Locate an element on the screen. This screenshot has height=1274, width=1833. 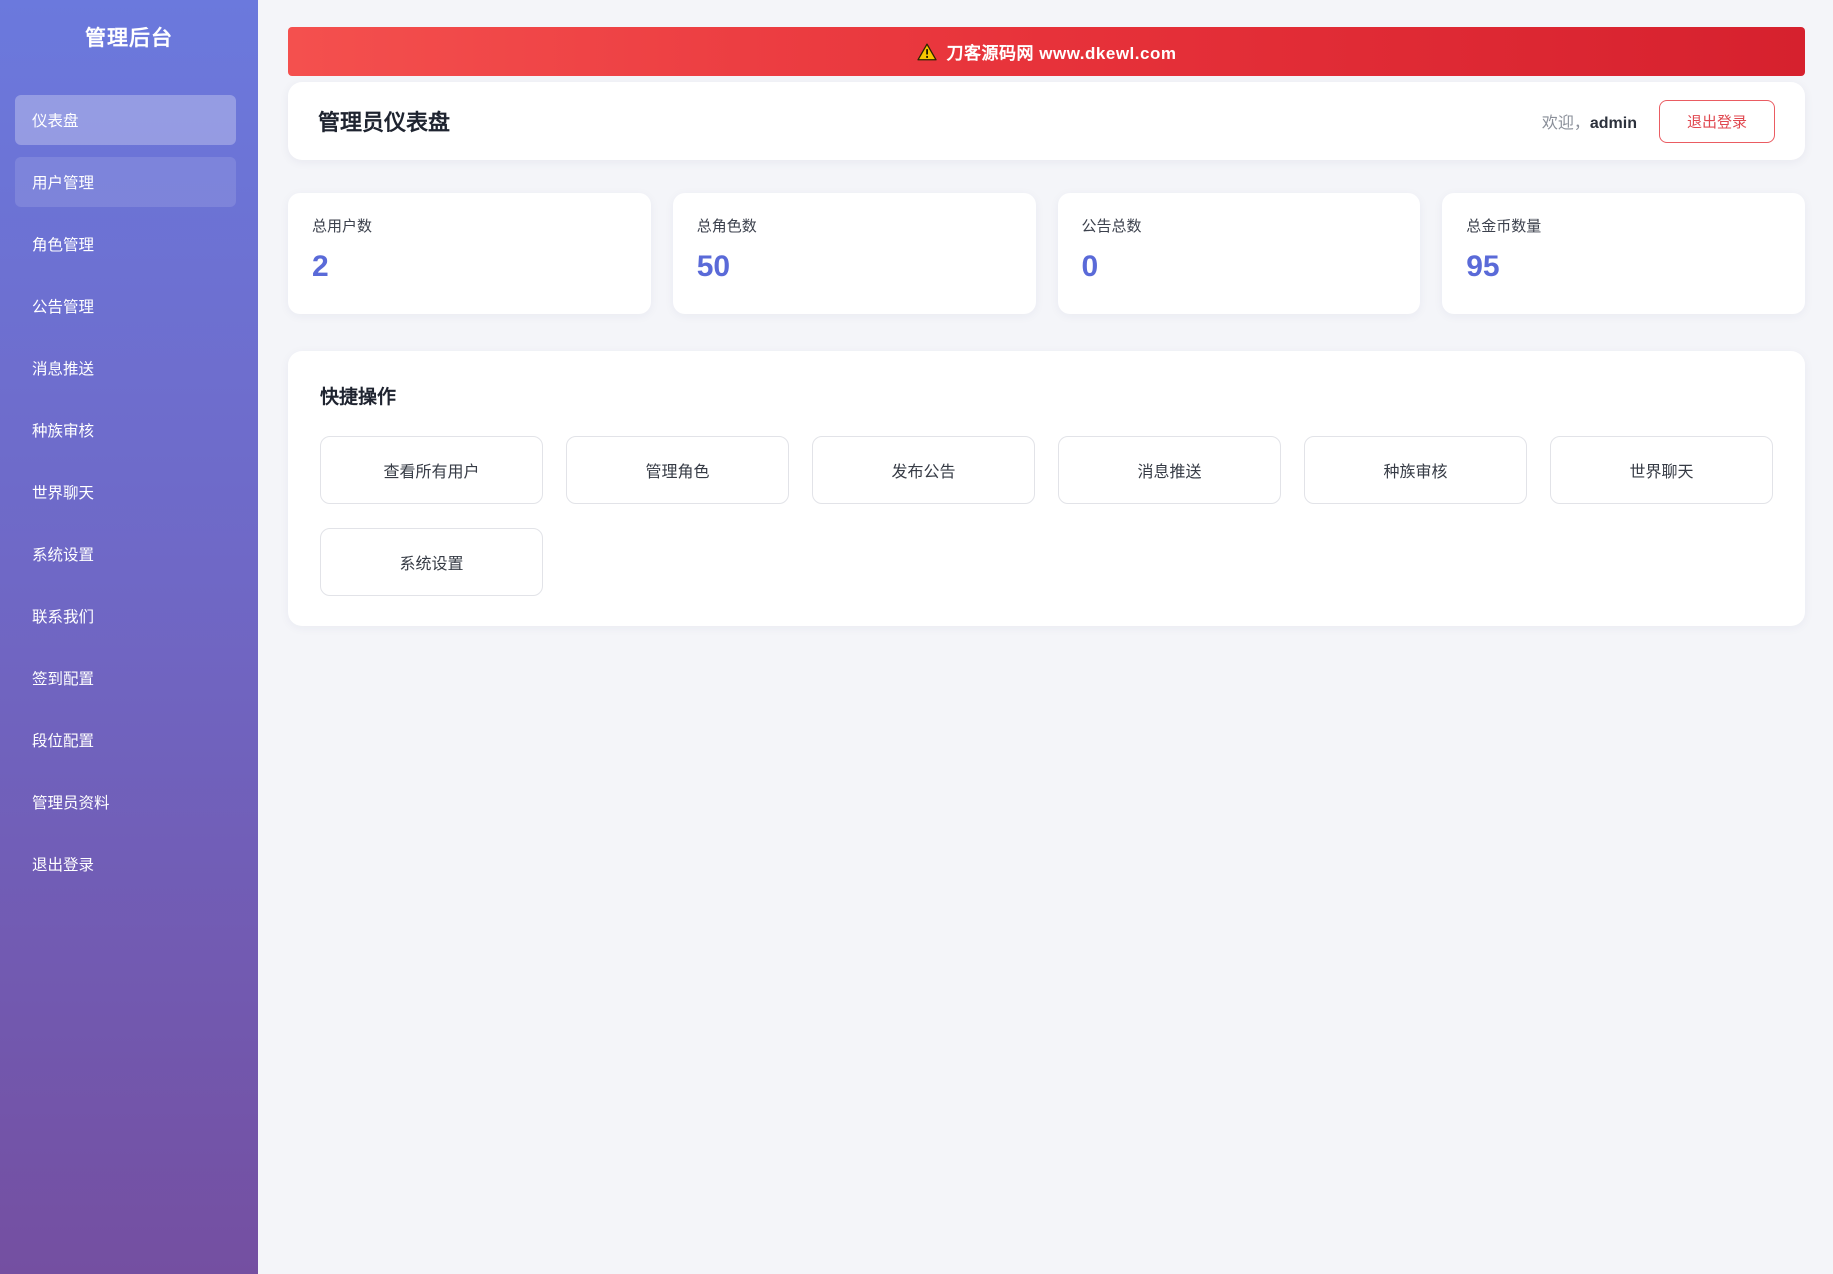
stat-card: 总角色数 50 is located at coordinates (854, 253).